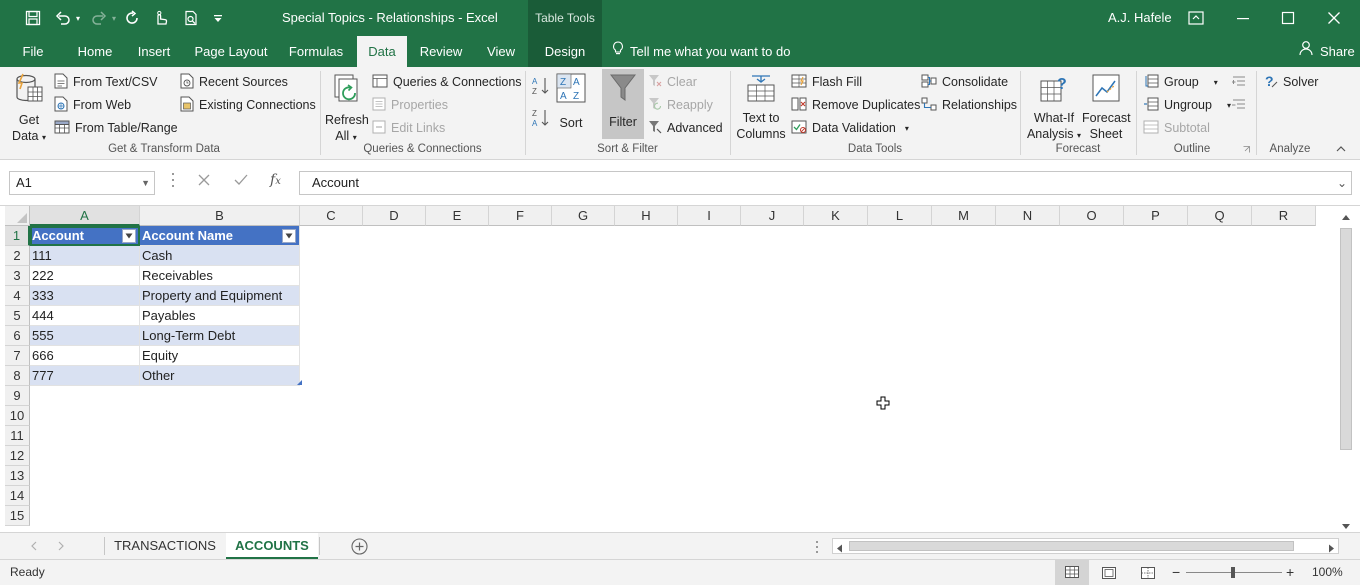 The height and width of the screenshot is (585, 1360). What do you see at coordinates (92, 105) in the screenshot?
I see `from-web-button: From Web` at bounding box center [92, 105].